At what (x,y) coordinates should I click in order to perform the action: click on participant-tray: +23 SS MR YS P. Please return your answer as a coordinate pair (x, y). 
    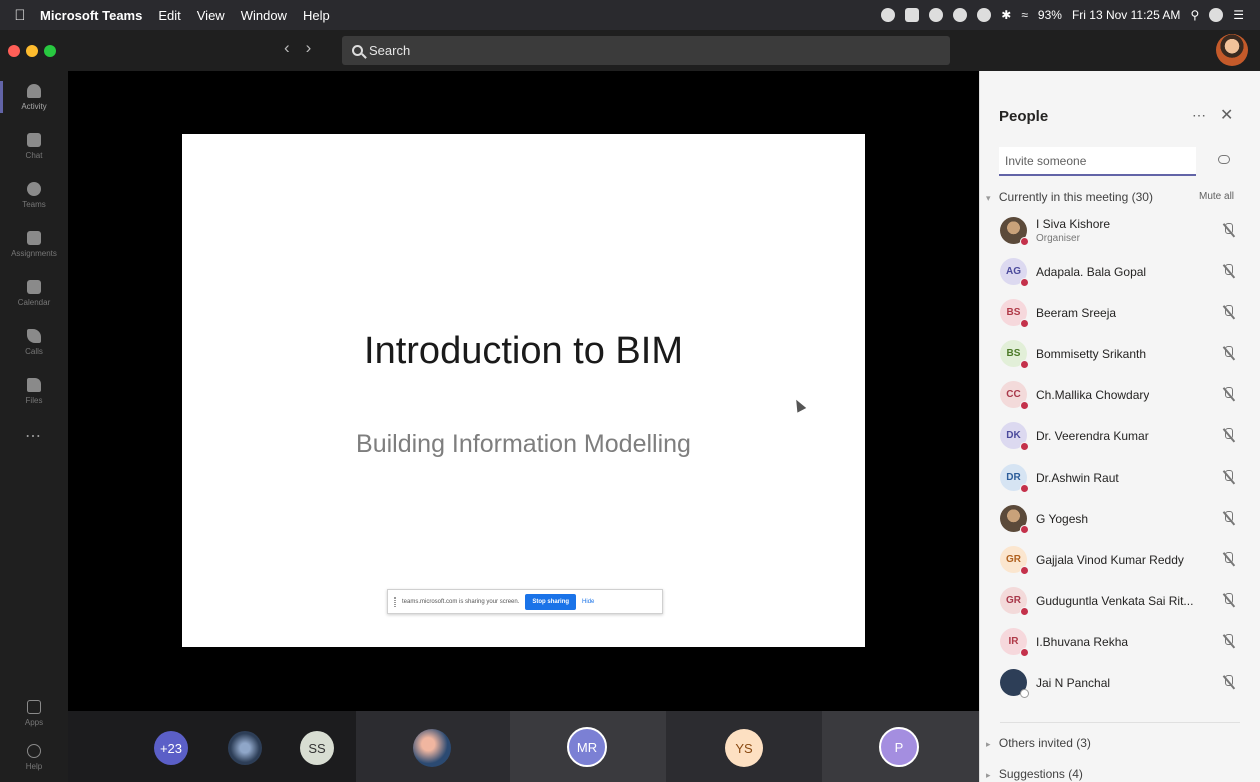
    Looking at the image, I should click on (523, 746).